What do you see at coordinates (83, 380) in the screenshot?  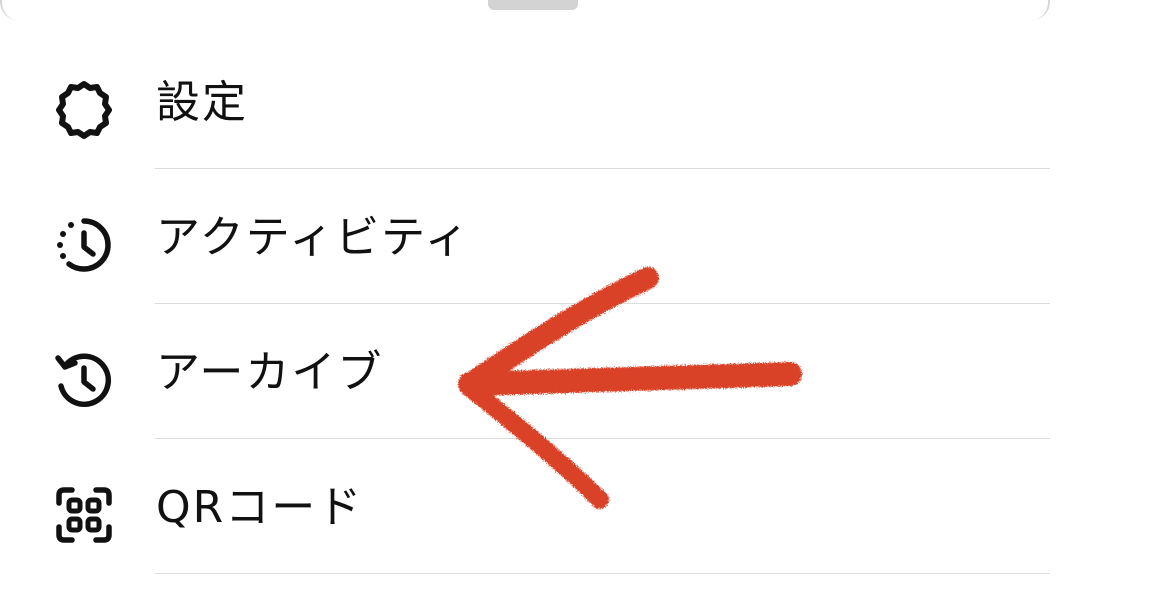 I see `archive-history-icon` at bounding box center [83, 380].